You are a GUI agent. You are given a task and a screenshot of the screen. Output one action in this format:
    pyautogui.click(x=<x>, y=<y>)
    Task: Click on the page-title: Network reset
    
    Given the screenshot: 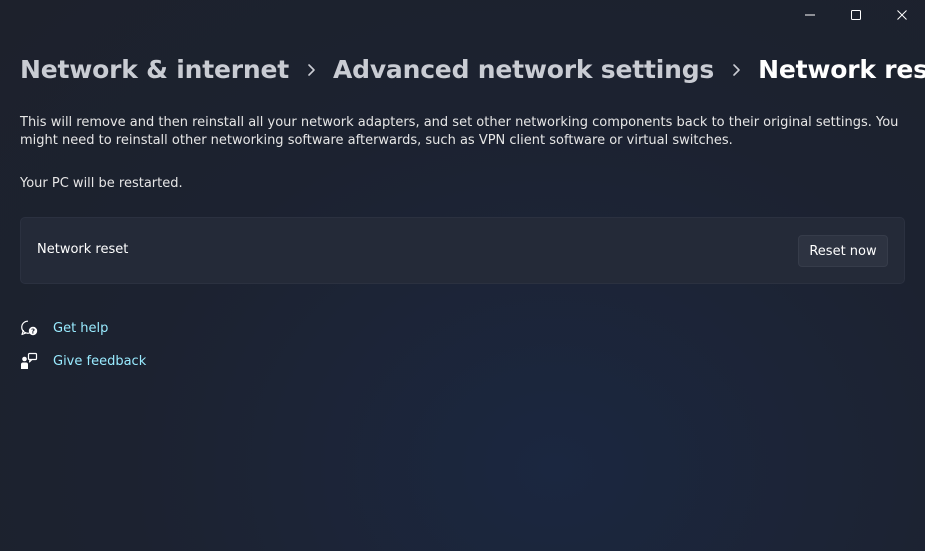 What is the action you would take?
    pyautogui.click(x=841, y=69)
    